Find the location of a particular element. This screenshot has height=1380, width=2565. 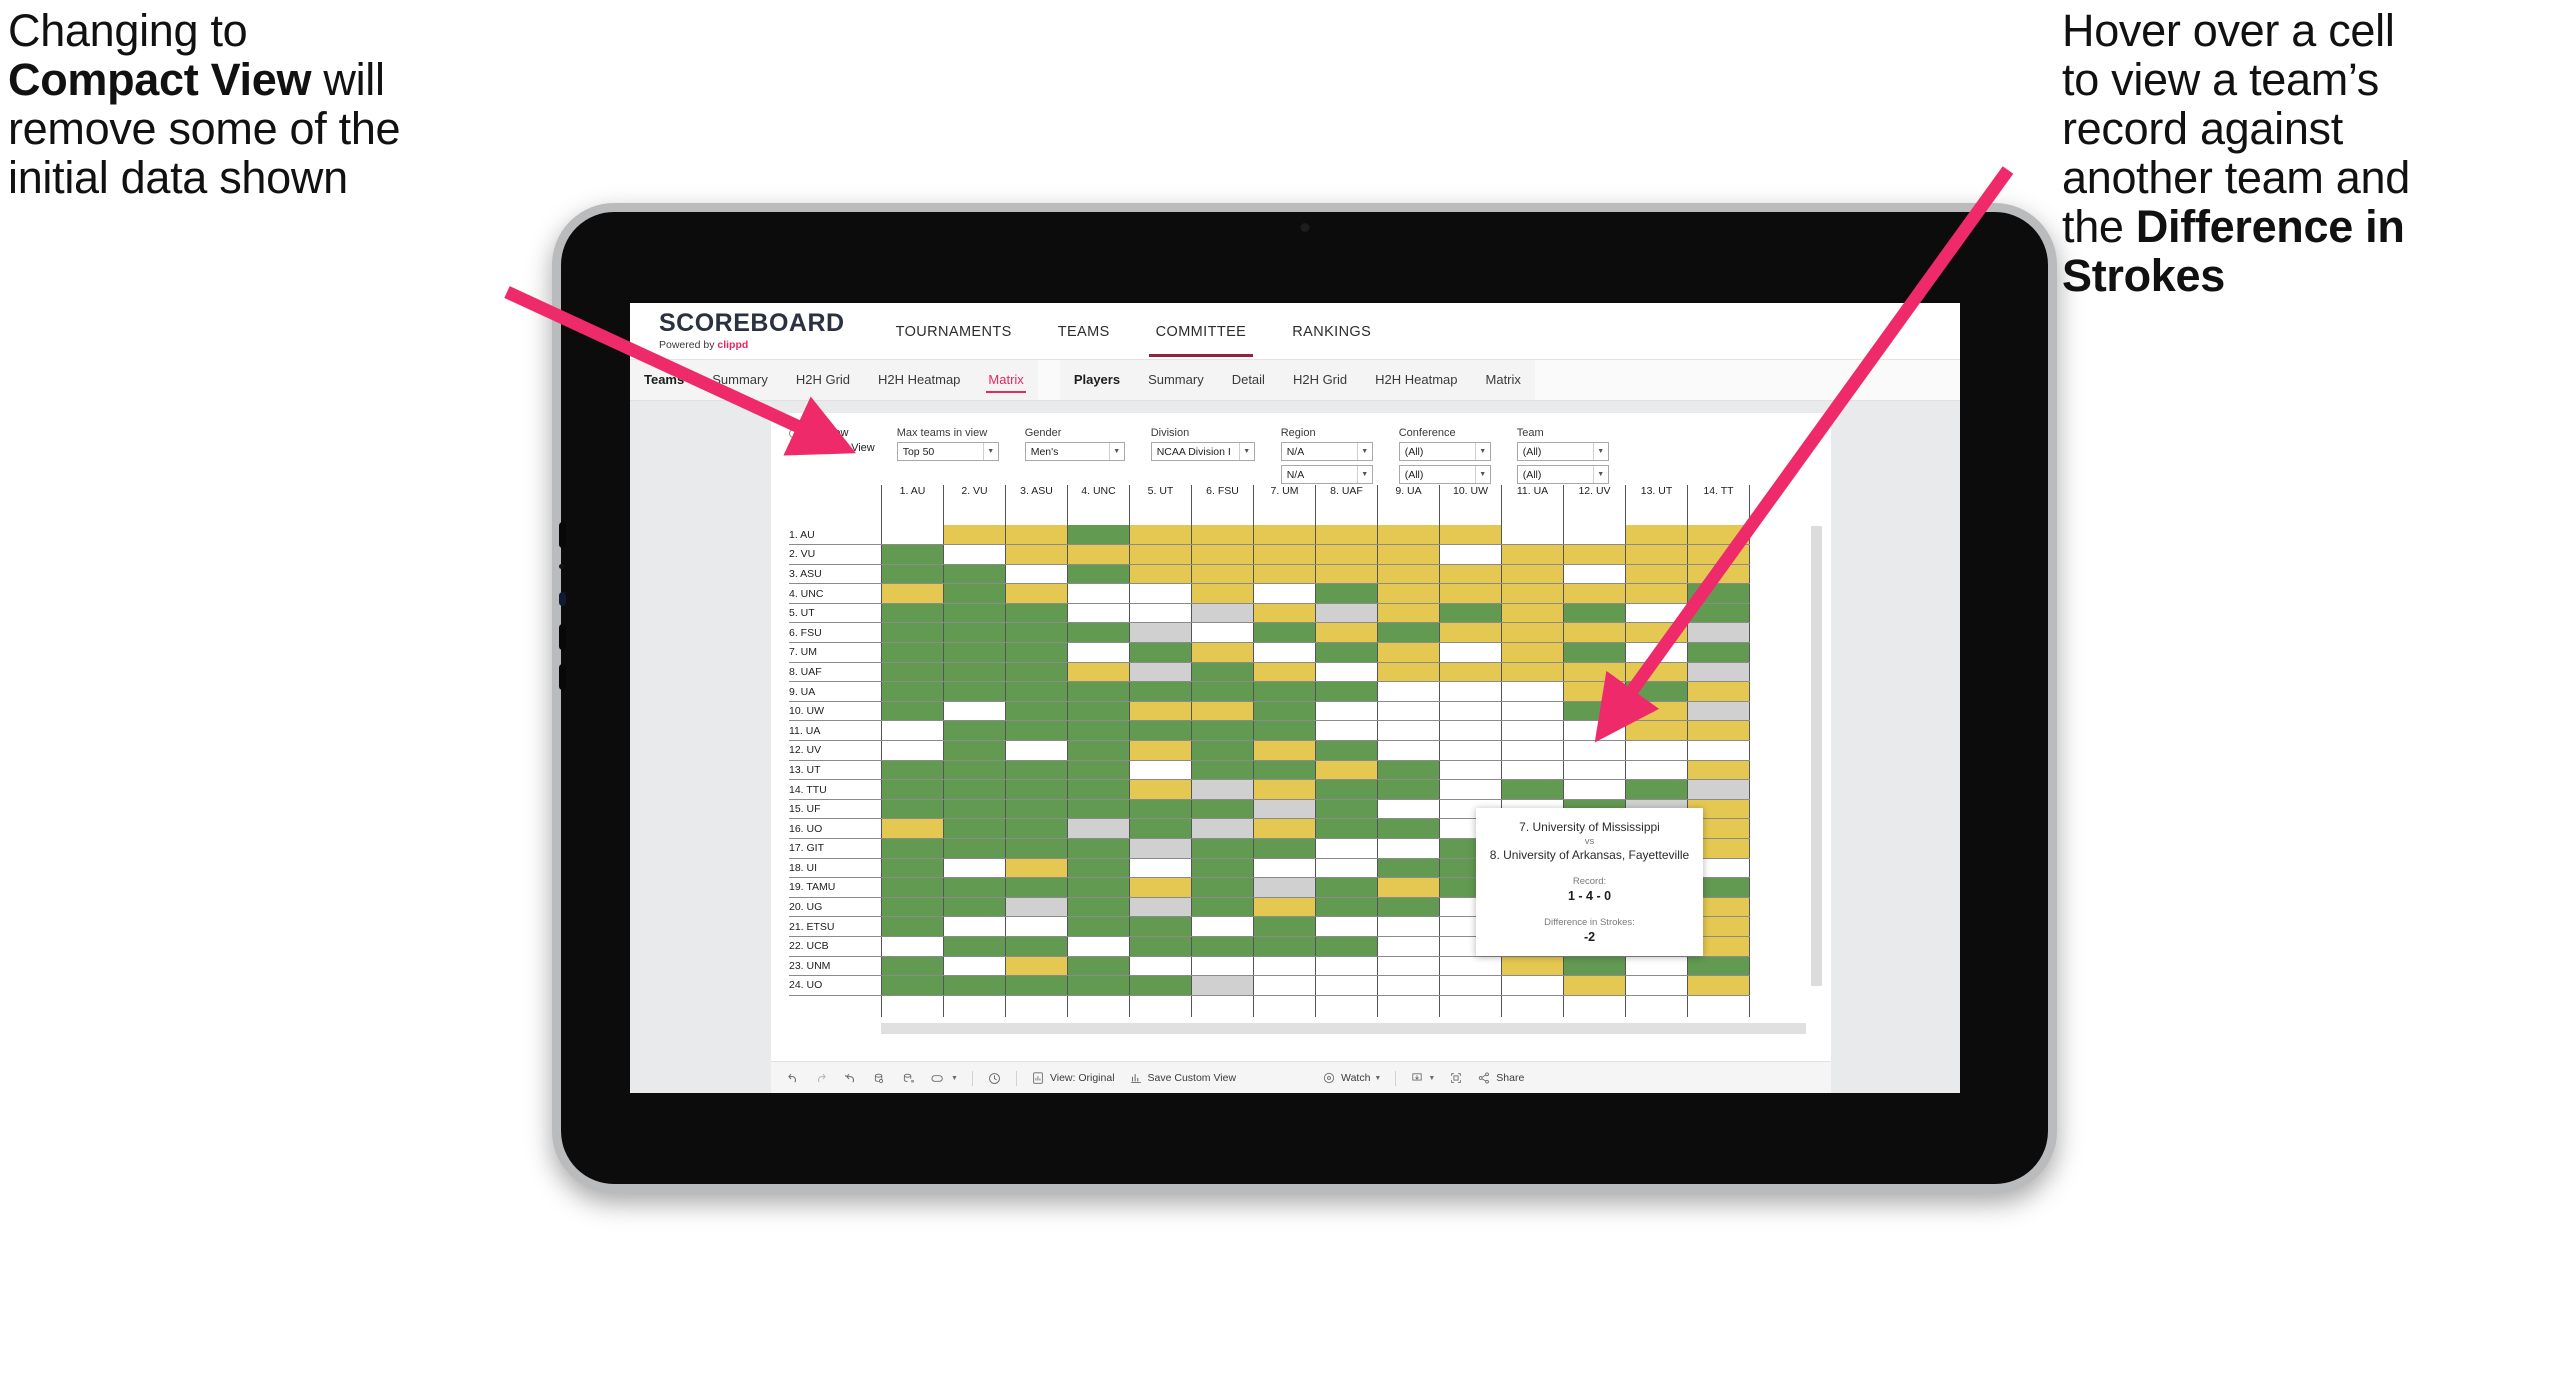

pause-data-source-icon is located at coordinates (908, 1078).